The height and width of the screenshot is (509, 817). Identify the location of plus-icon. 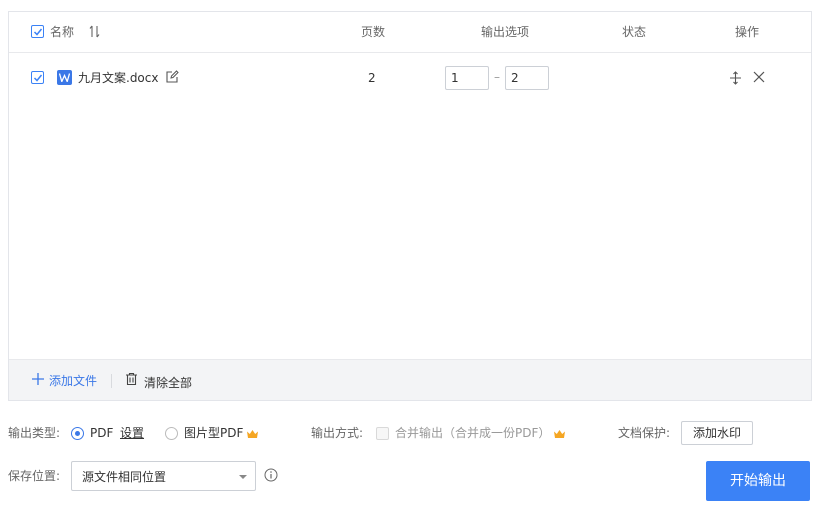
(38, 379).